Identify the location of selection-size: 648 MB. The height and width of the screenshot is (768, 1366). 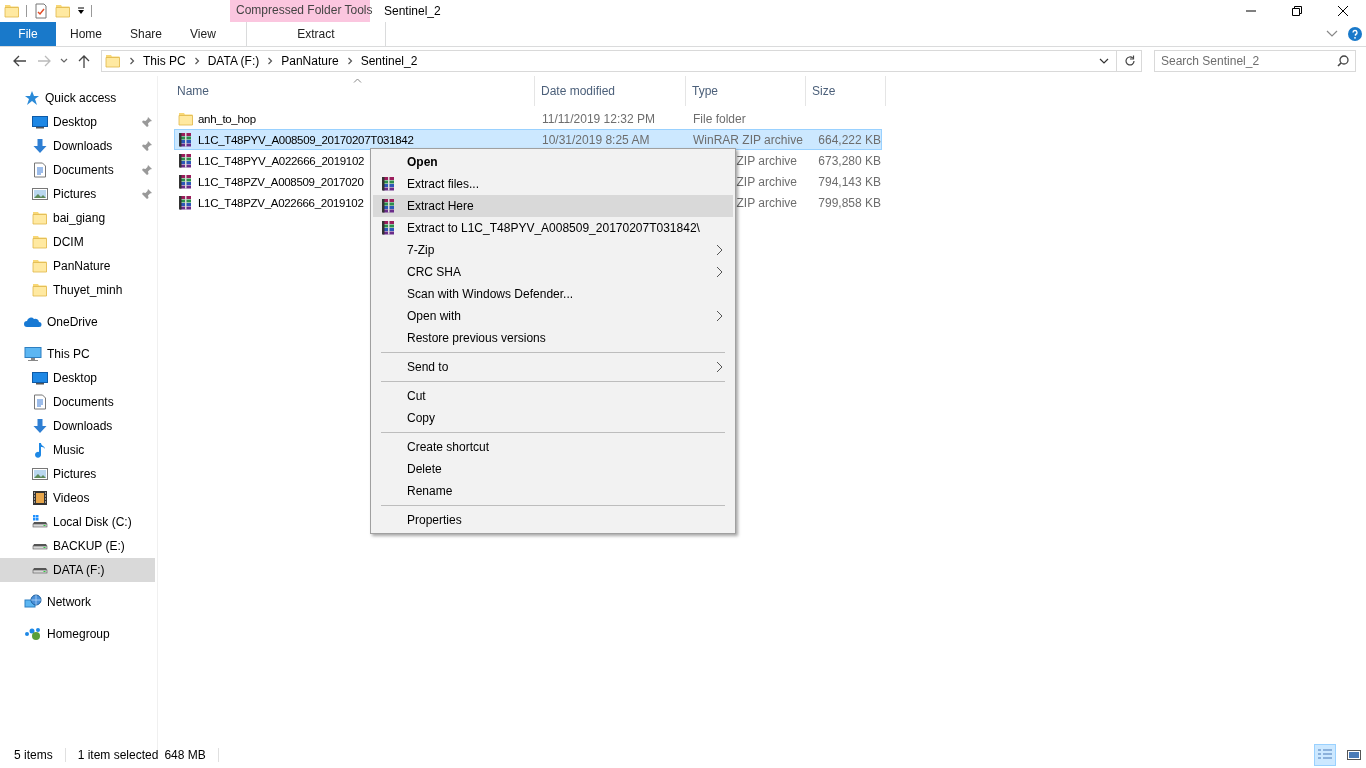
(185, 755).